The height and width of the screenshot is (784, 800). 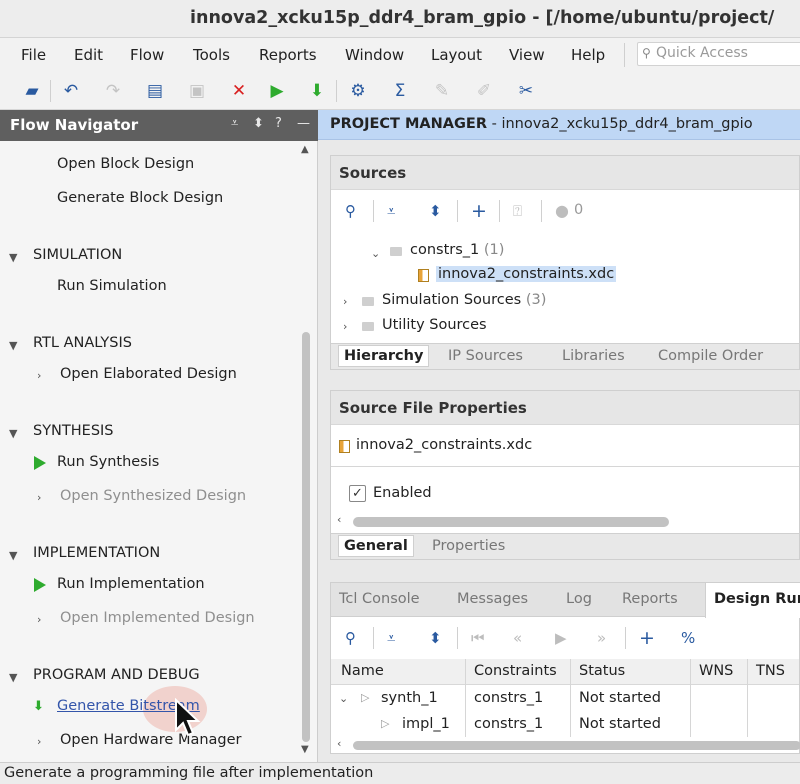 What do you see at coordinates (197, 91) in the screenshot?
I see `paste-icon: ▣` at bounding box center [197, 91].